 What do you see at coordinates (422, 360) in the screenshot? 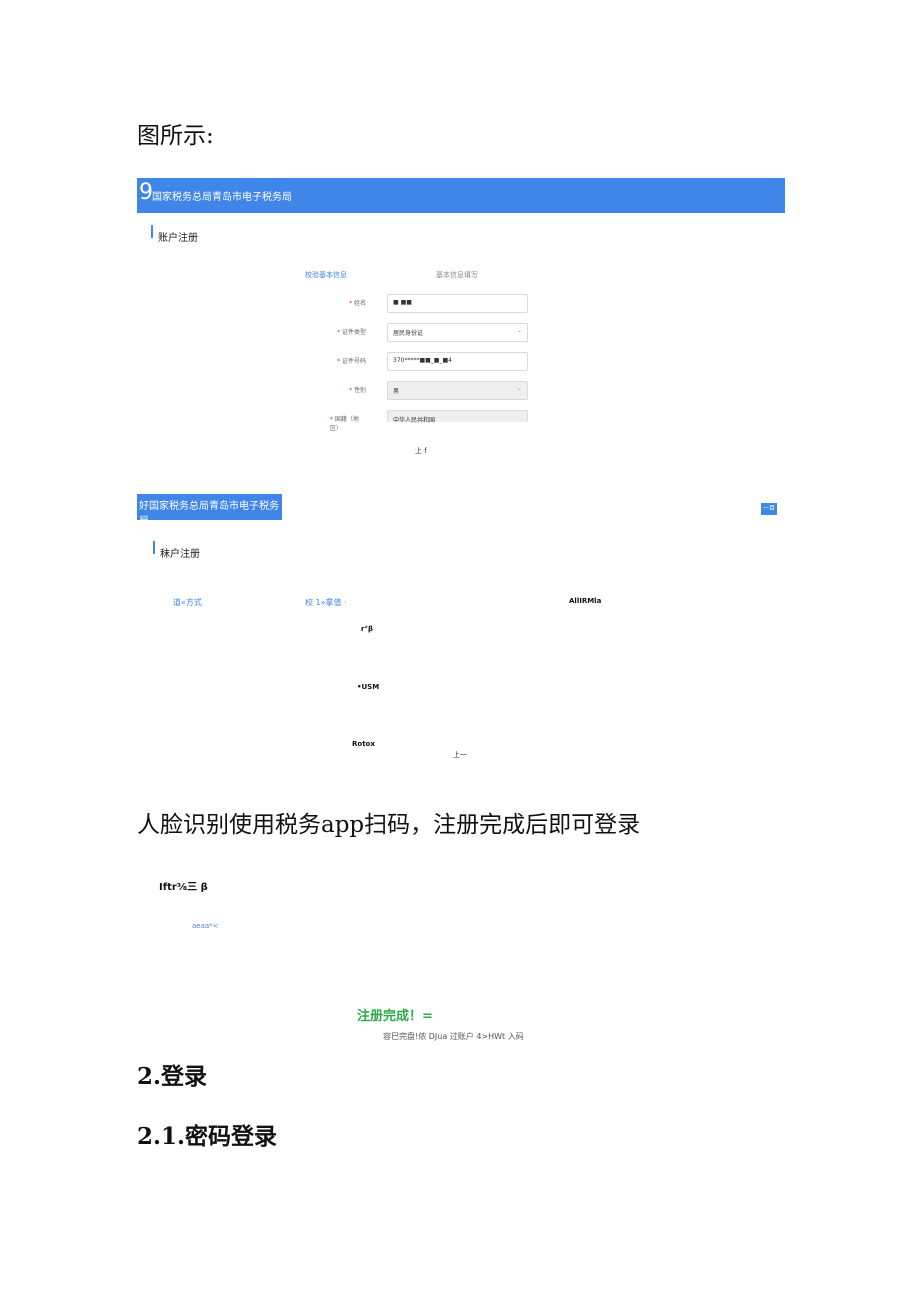
I see `field-value: 370*****■■_■_■4` at bounding box center [422, 360].